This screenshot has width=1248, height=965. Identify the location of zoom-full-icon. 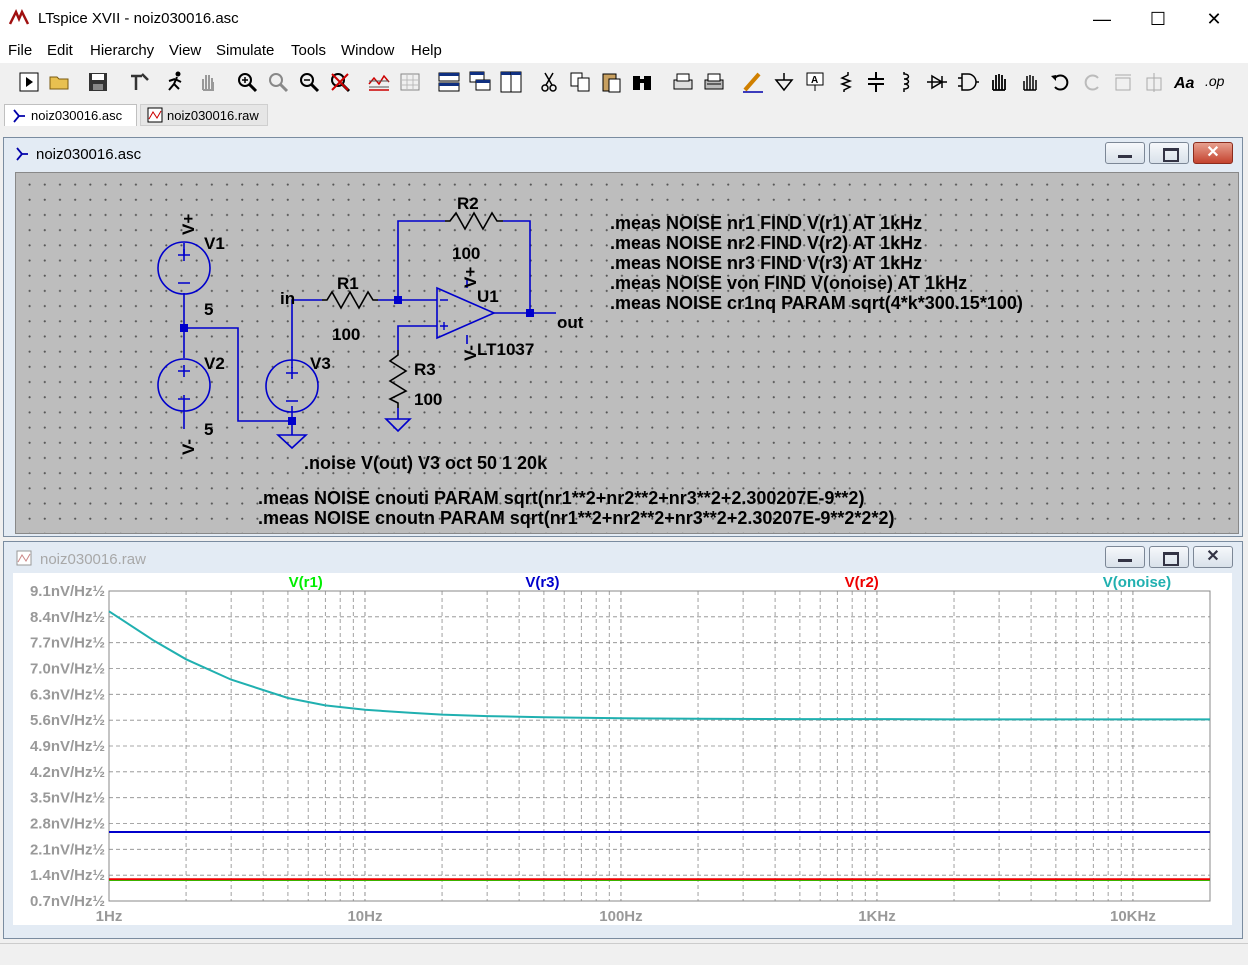
(340, 82).